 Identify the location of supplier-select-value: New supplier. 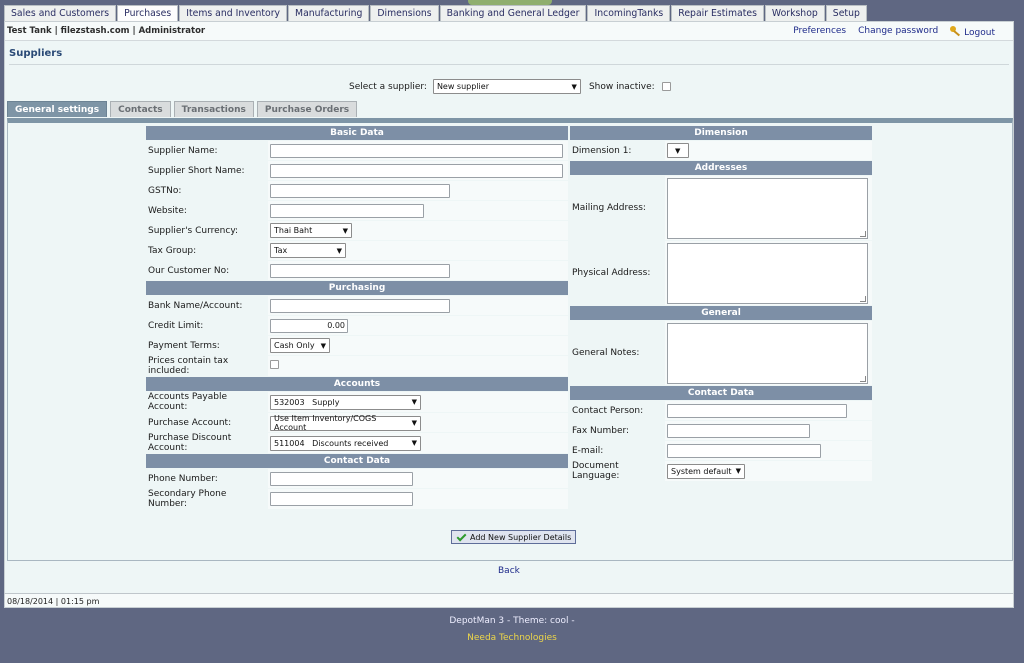
(462, 86).